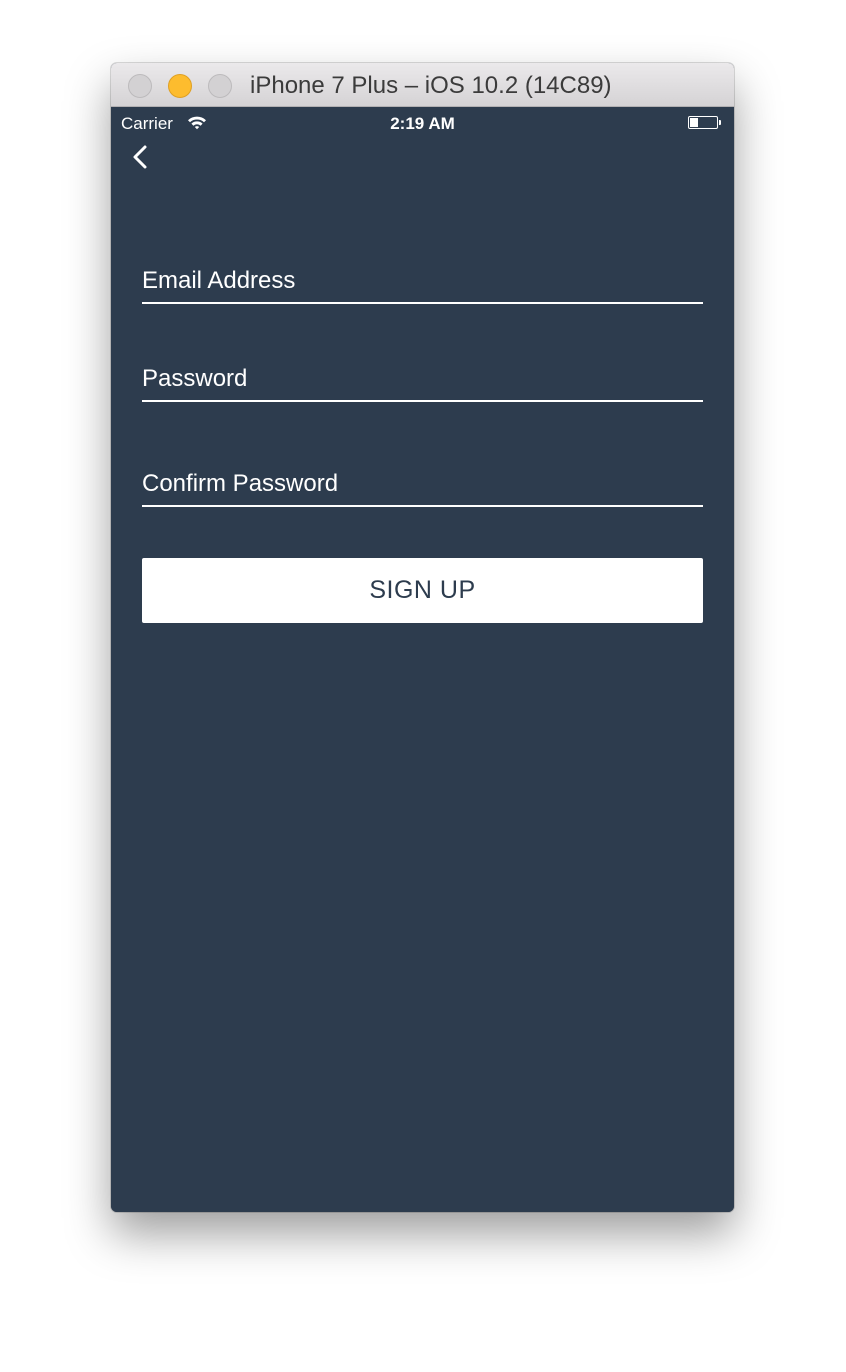 This screenshot has height=1372, width=846. I want to click on window-title: iPhone 7 Plus – iOS 10.2 (14C89), so click(431, 85).